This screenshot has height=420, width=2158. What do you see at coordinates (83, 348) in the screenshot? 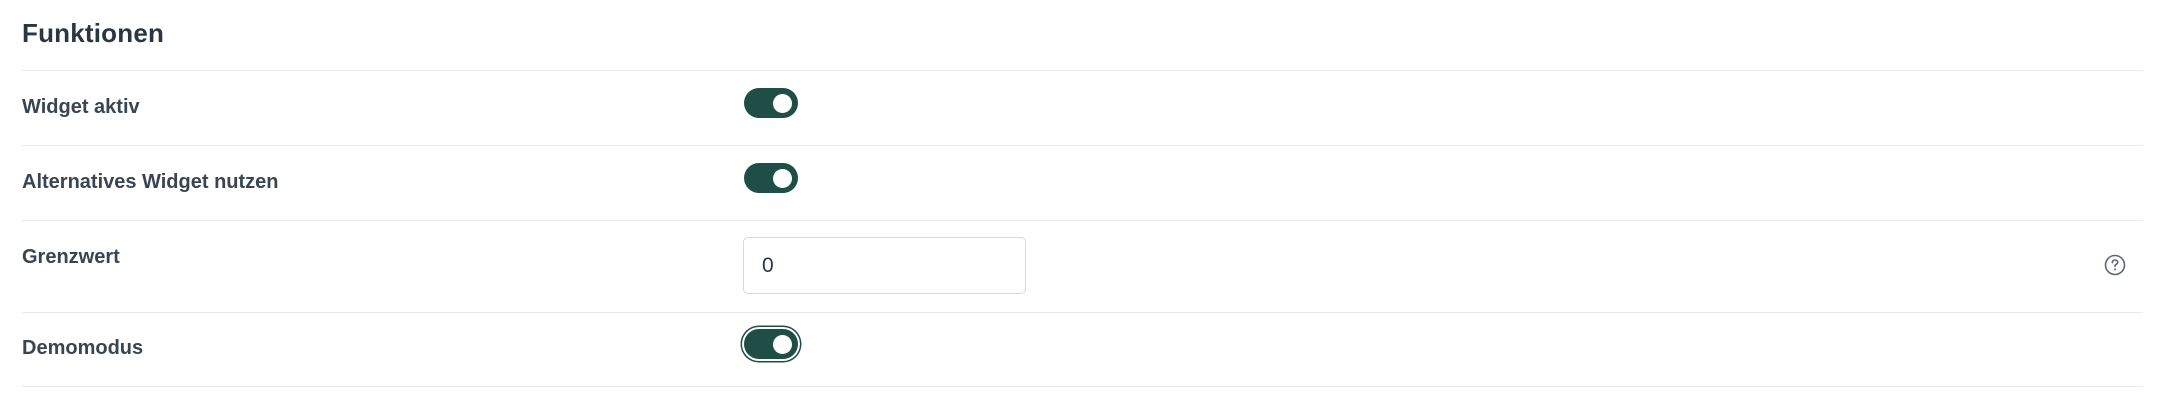
I see `demo-mode-label: Demomodus` at bounding box center [83, 348].